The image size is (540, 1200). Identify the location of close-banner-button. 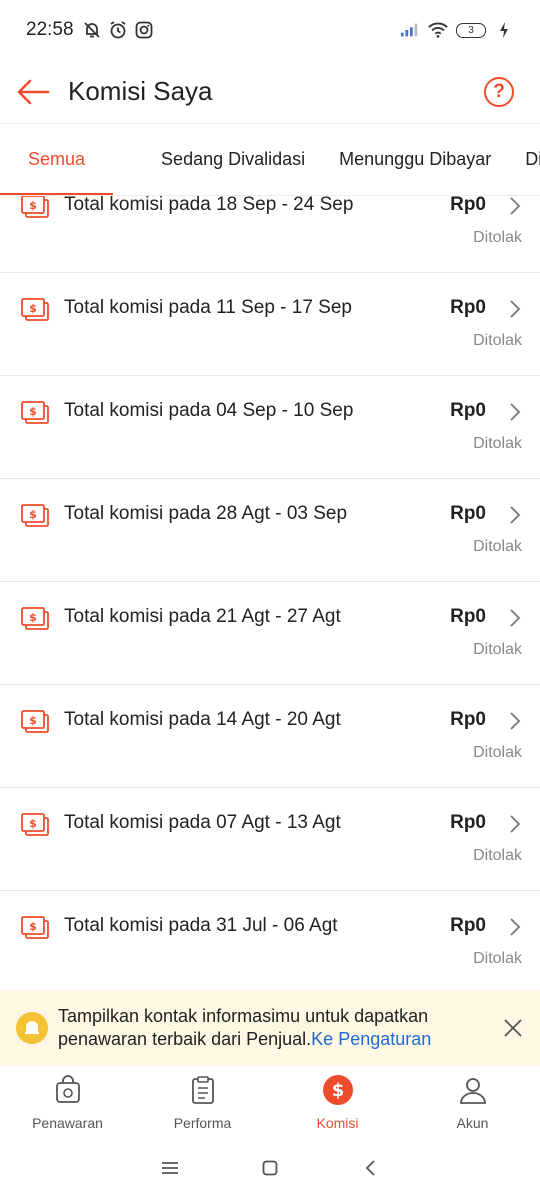
(513, 1028).